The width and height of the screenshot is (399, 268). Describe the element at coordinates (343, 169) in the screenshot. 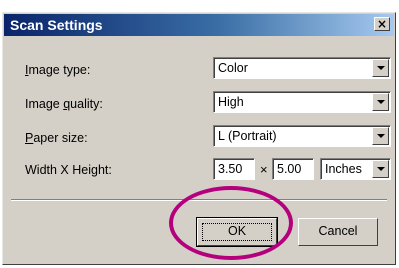

I see `unit-value: Inches` at that location.